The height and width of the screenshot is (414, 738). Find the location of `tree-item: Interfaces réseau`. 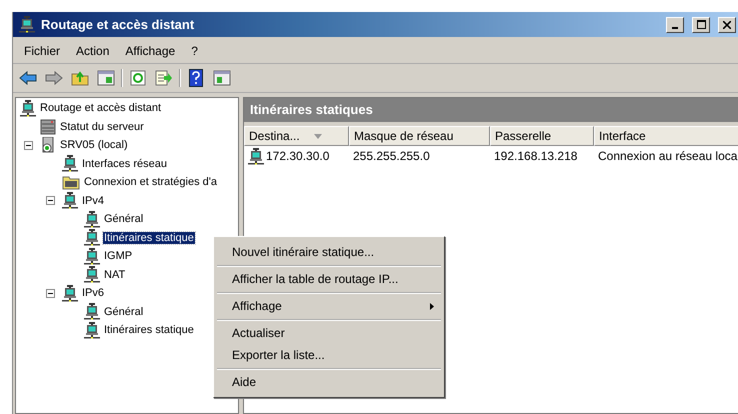

tree-item: Interfaces réseau is located at coordinates (124, 164).